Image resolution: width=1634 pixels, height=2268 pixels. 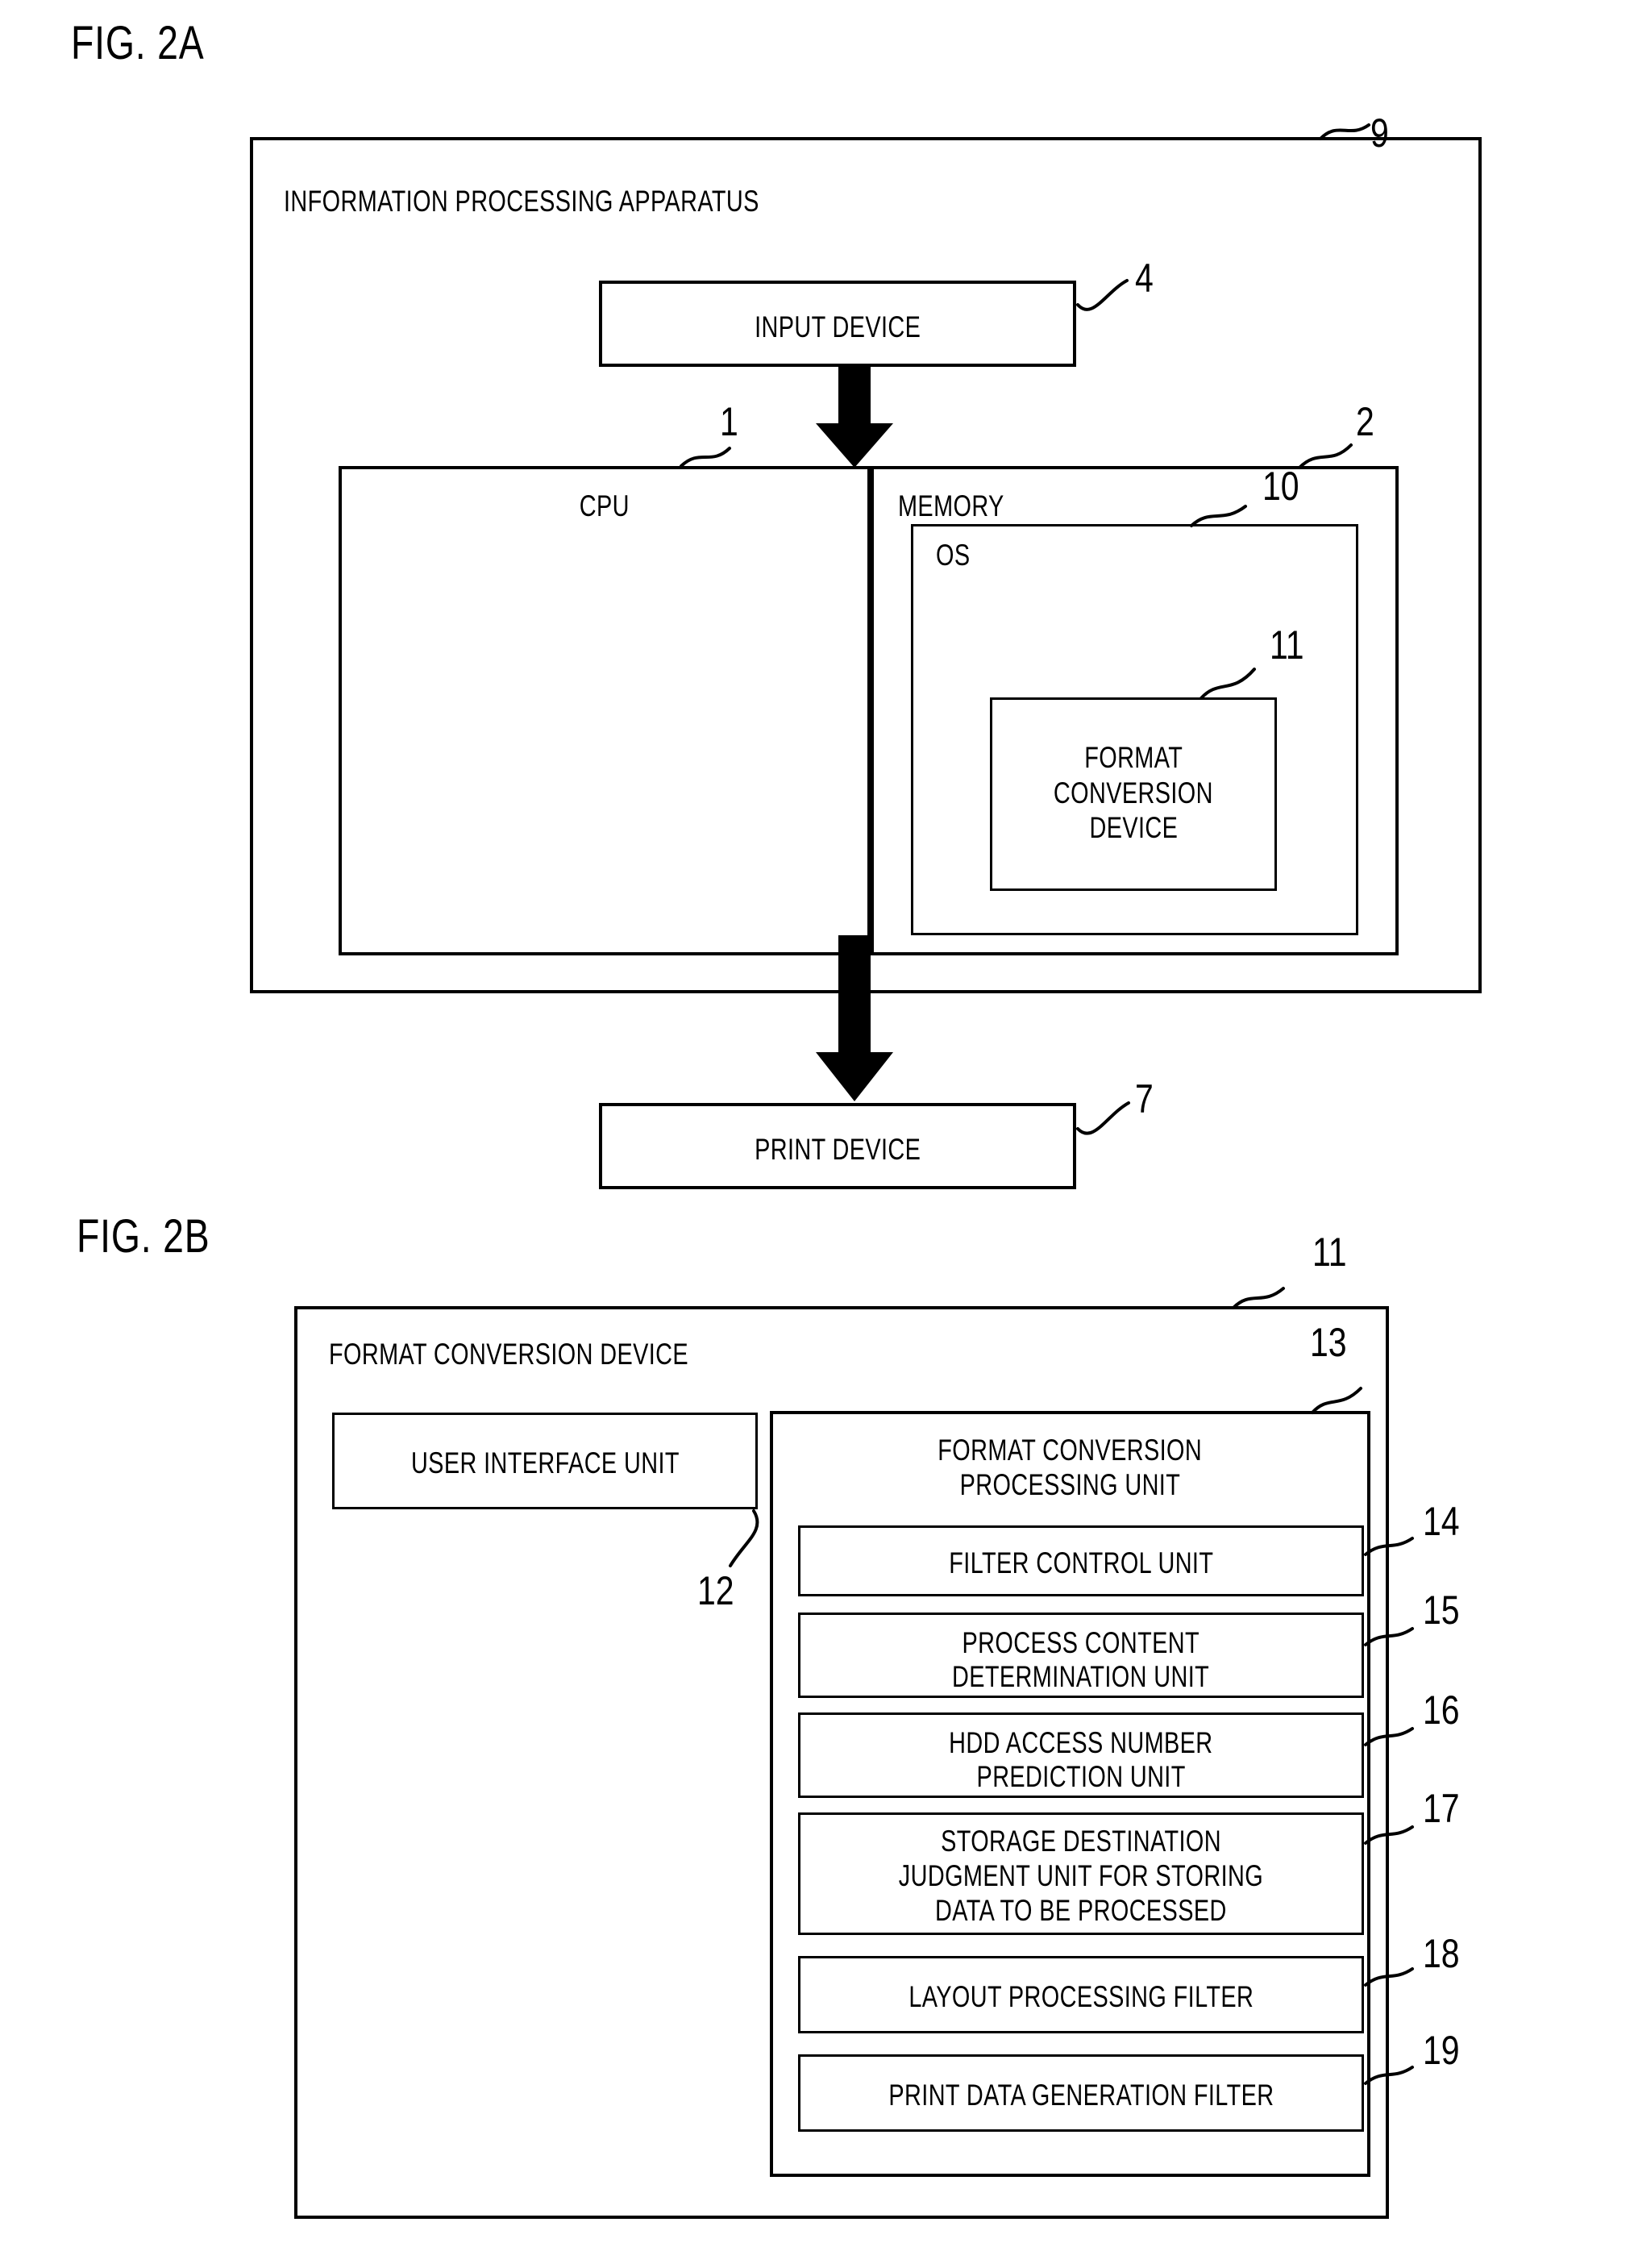 What do you see at coordinates (1071, 1468) in the screenshot?
I see `format-conversion-processing-unit-label: FORMAT CONVERSION PROCESSING UNIT` at bounding box center [1071, 1468].